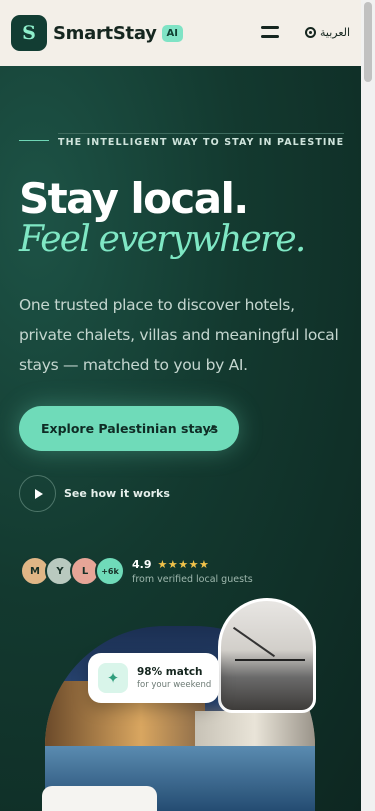 This screenshot has width=375, height=811. Describe the element at coordinates (99, 798) in the screenshot. I see `card-peek` at that location.